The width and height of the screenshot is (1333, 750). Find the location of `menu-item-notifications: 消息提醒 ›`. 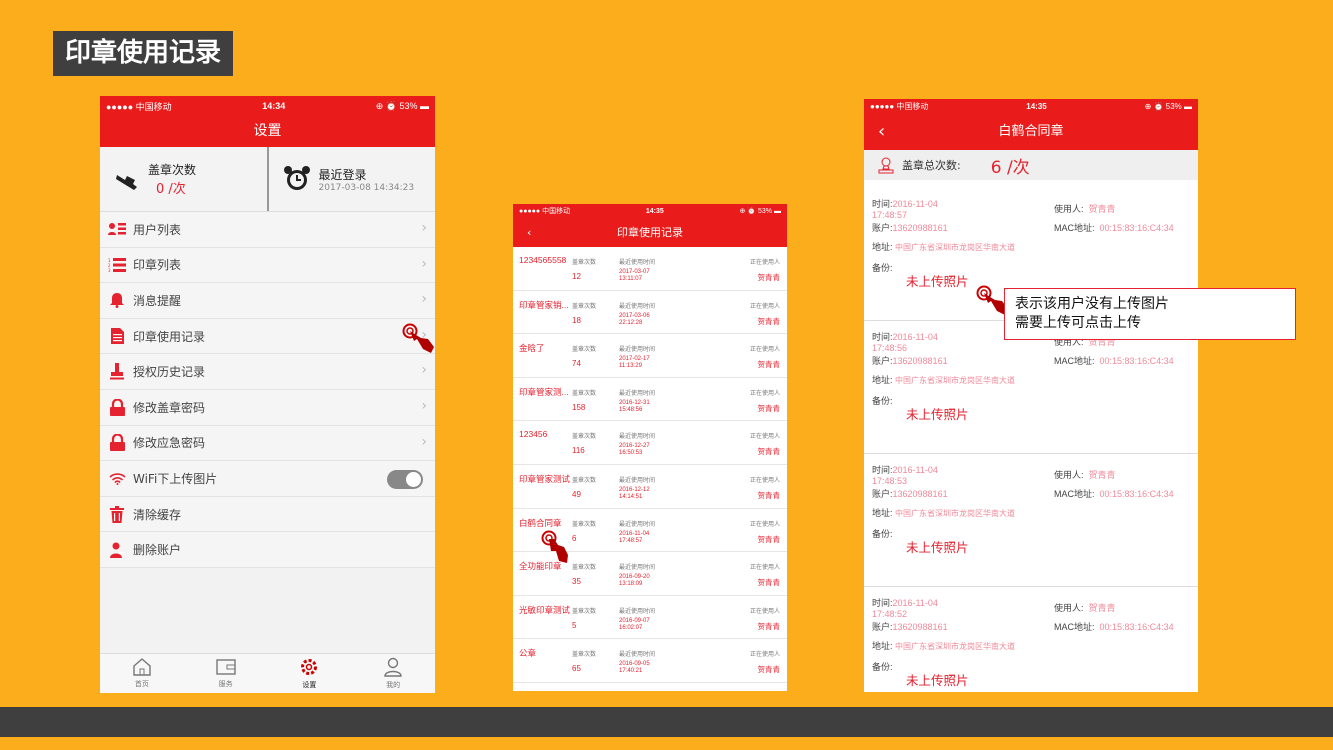

menu-item-notifications: 消息提醒 › is located at coordinates (267, 301).